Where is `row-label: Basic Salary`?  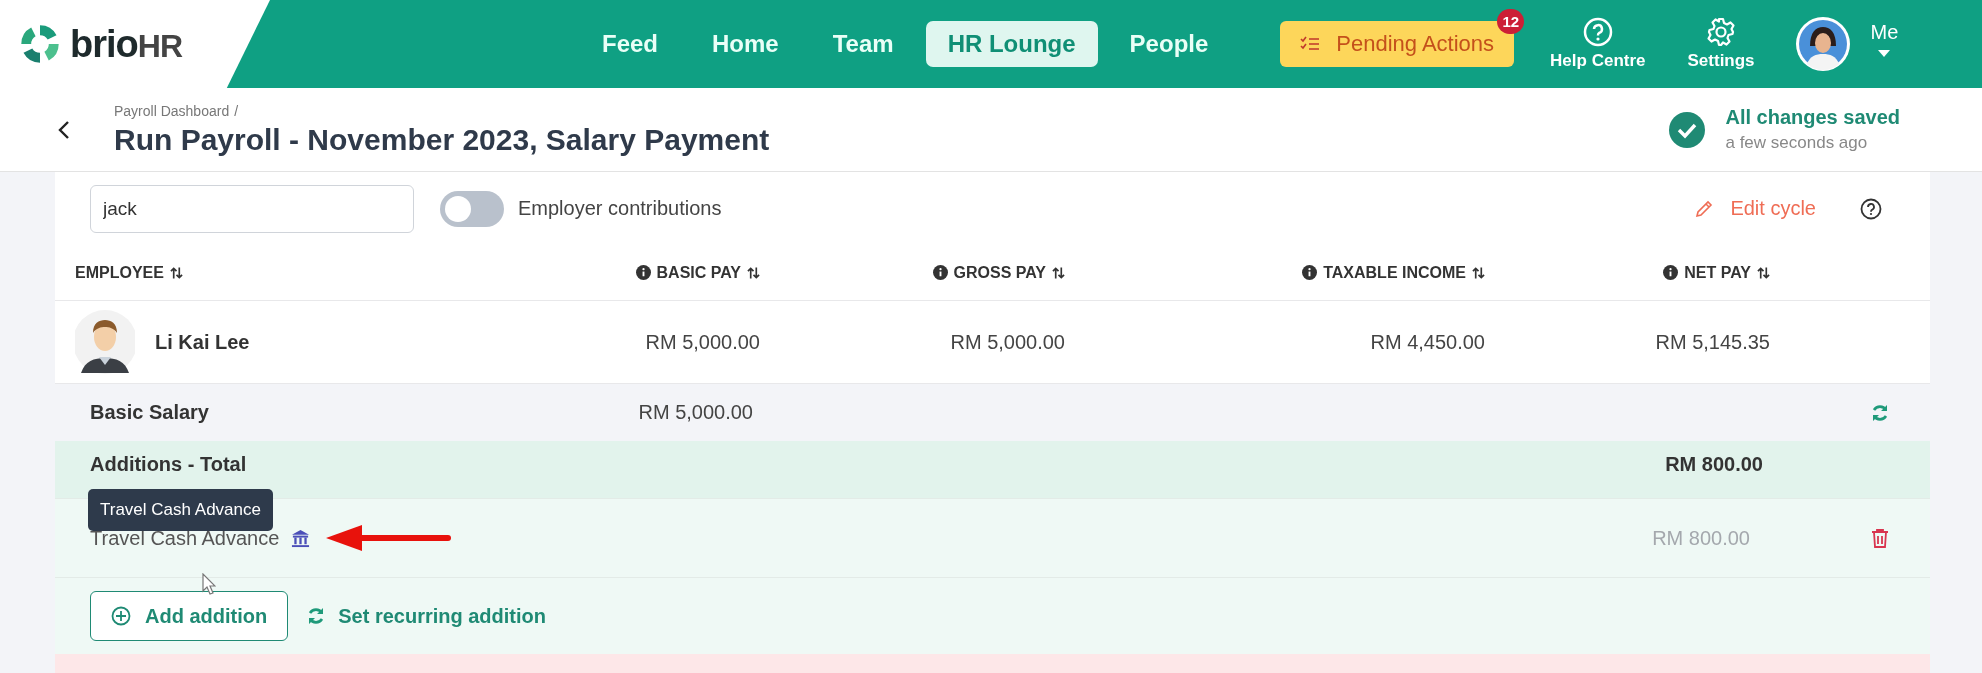 row-label: Basic Salary is located at coordinates (150, 412).